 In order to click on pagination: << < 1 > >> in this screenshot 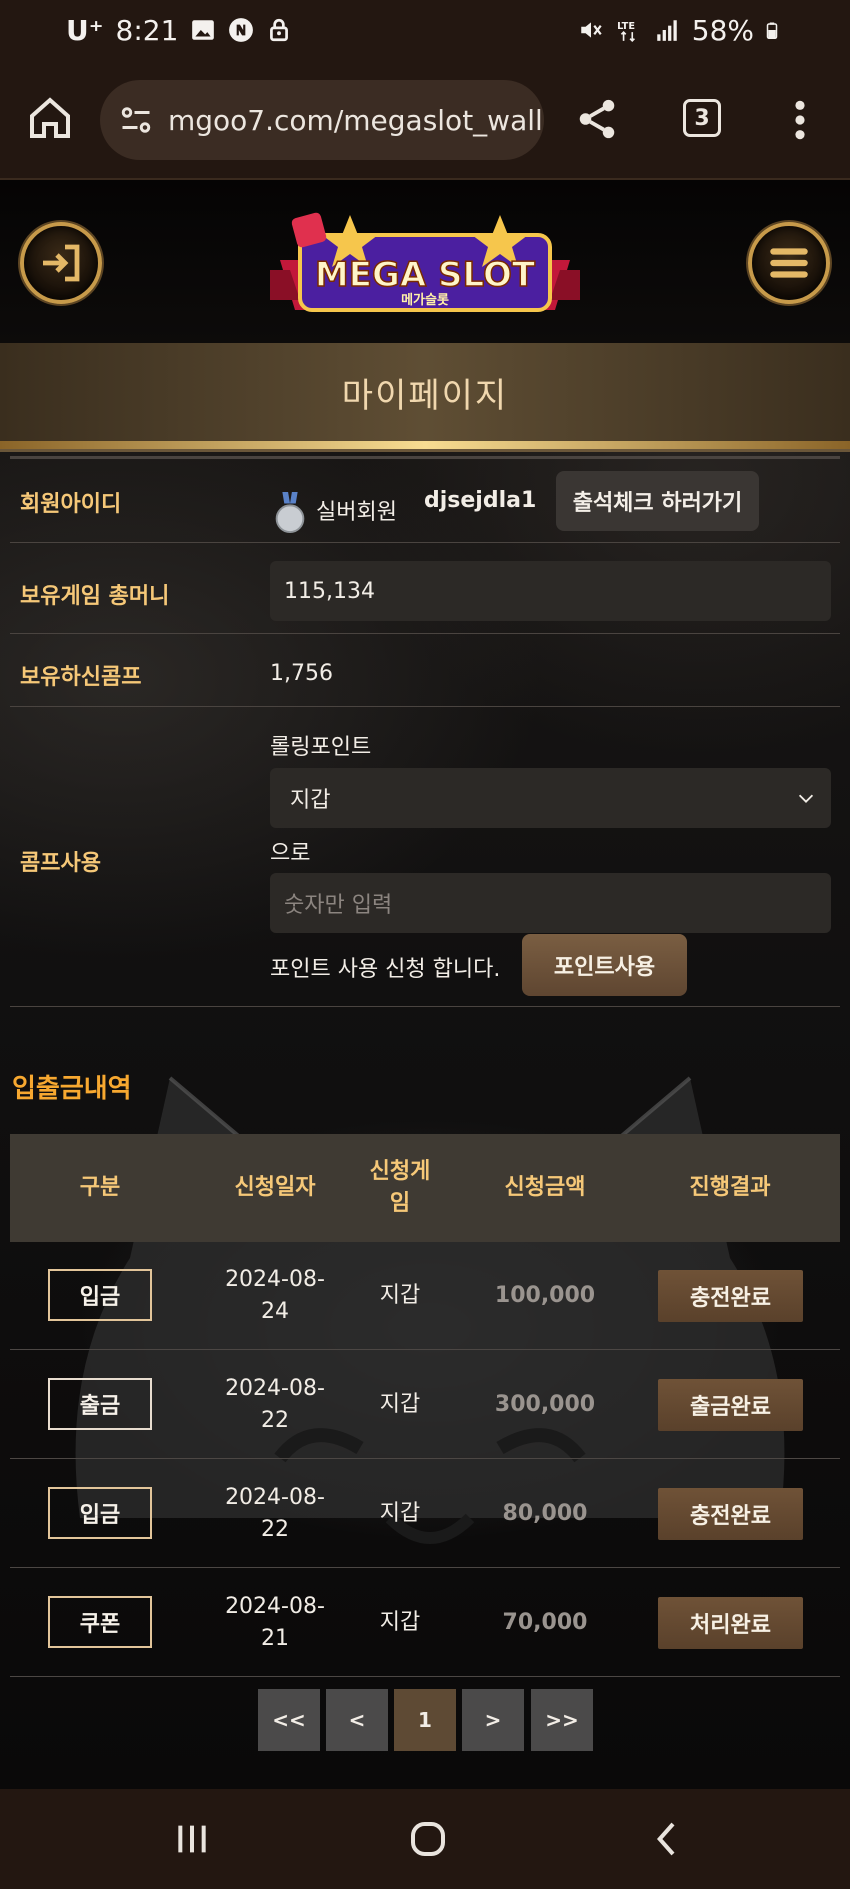, I will do `click(425, 1720)`.